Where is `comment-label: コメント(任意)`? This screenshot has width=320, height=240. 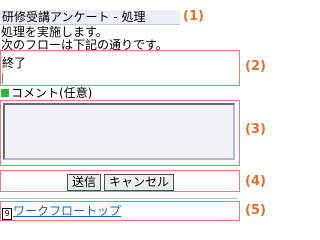
comment-label: コメント(任意) is located at coordinates (46, 93).